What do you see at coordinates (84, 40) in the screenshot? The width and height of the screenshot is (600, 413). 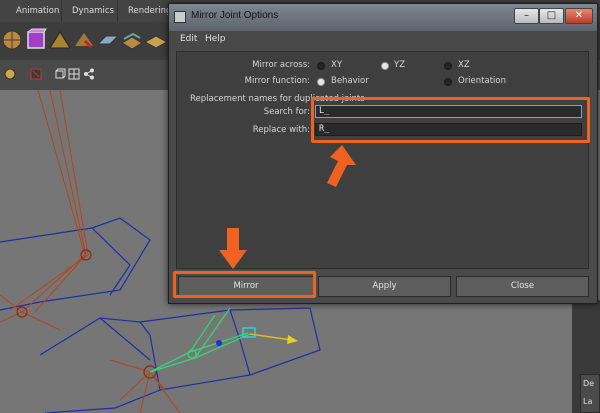 I see `select-tool-shelf-icon` at bounding box center [84, 40].